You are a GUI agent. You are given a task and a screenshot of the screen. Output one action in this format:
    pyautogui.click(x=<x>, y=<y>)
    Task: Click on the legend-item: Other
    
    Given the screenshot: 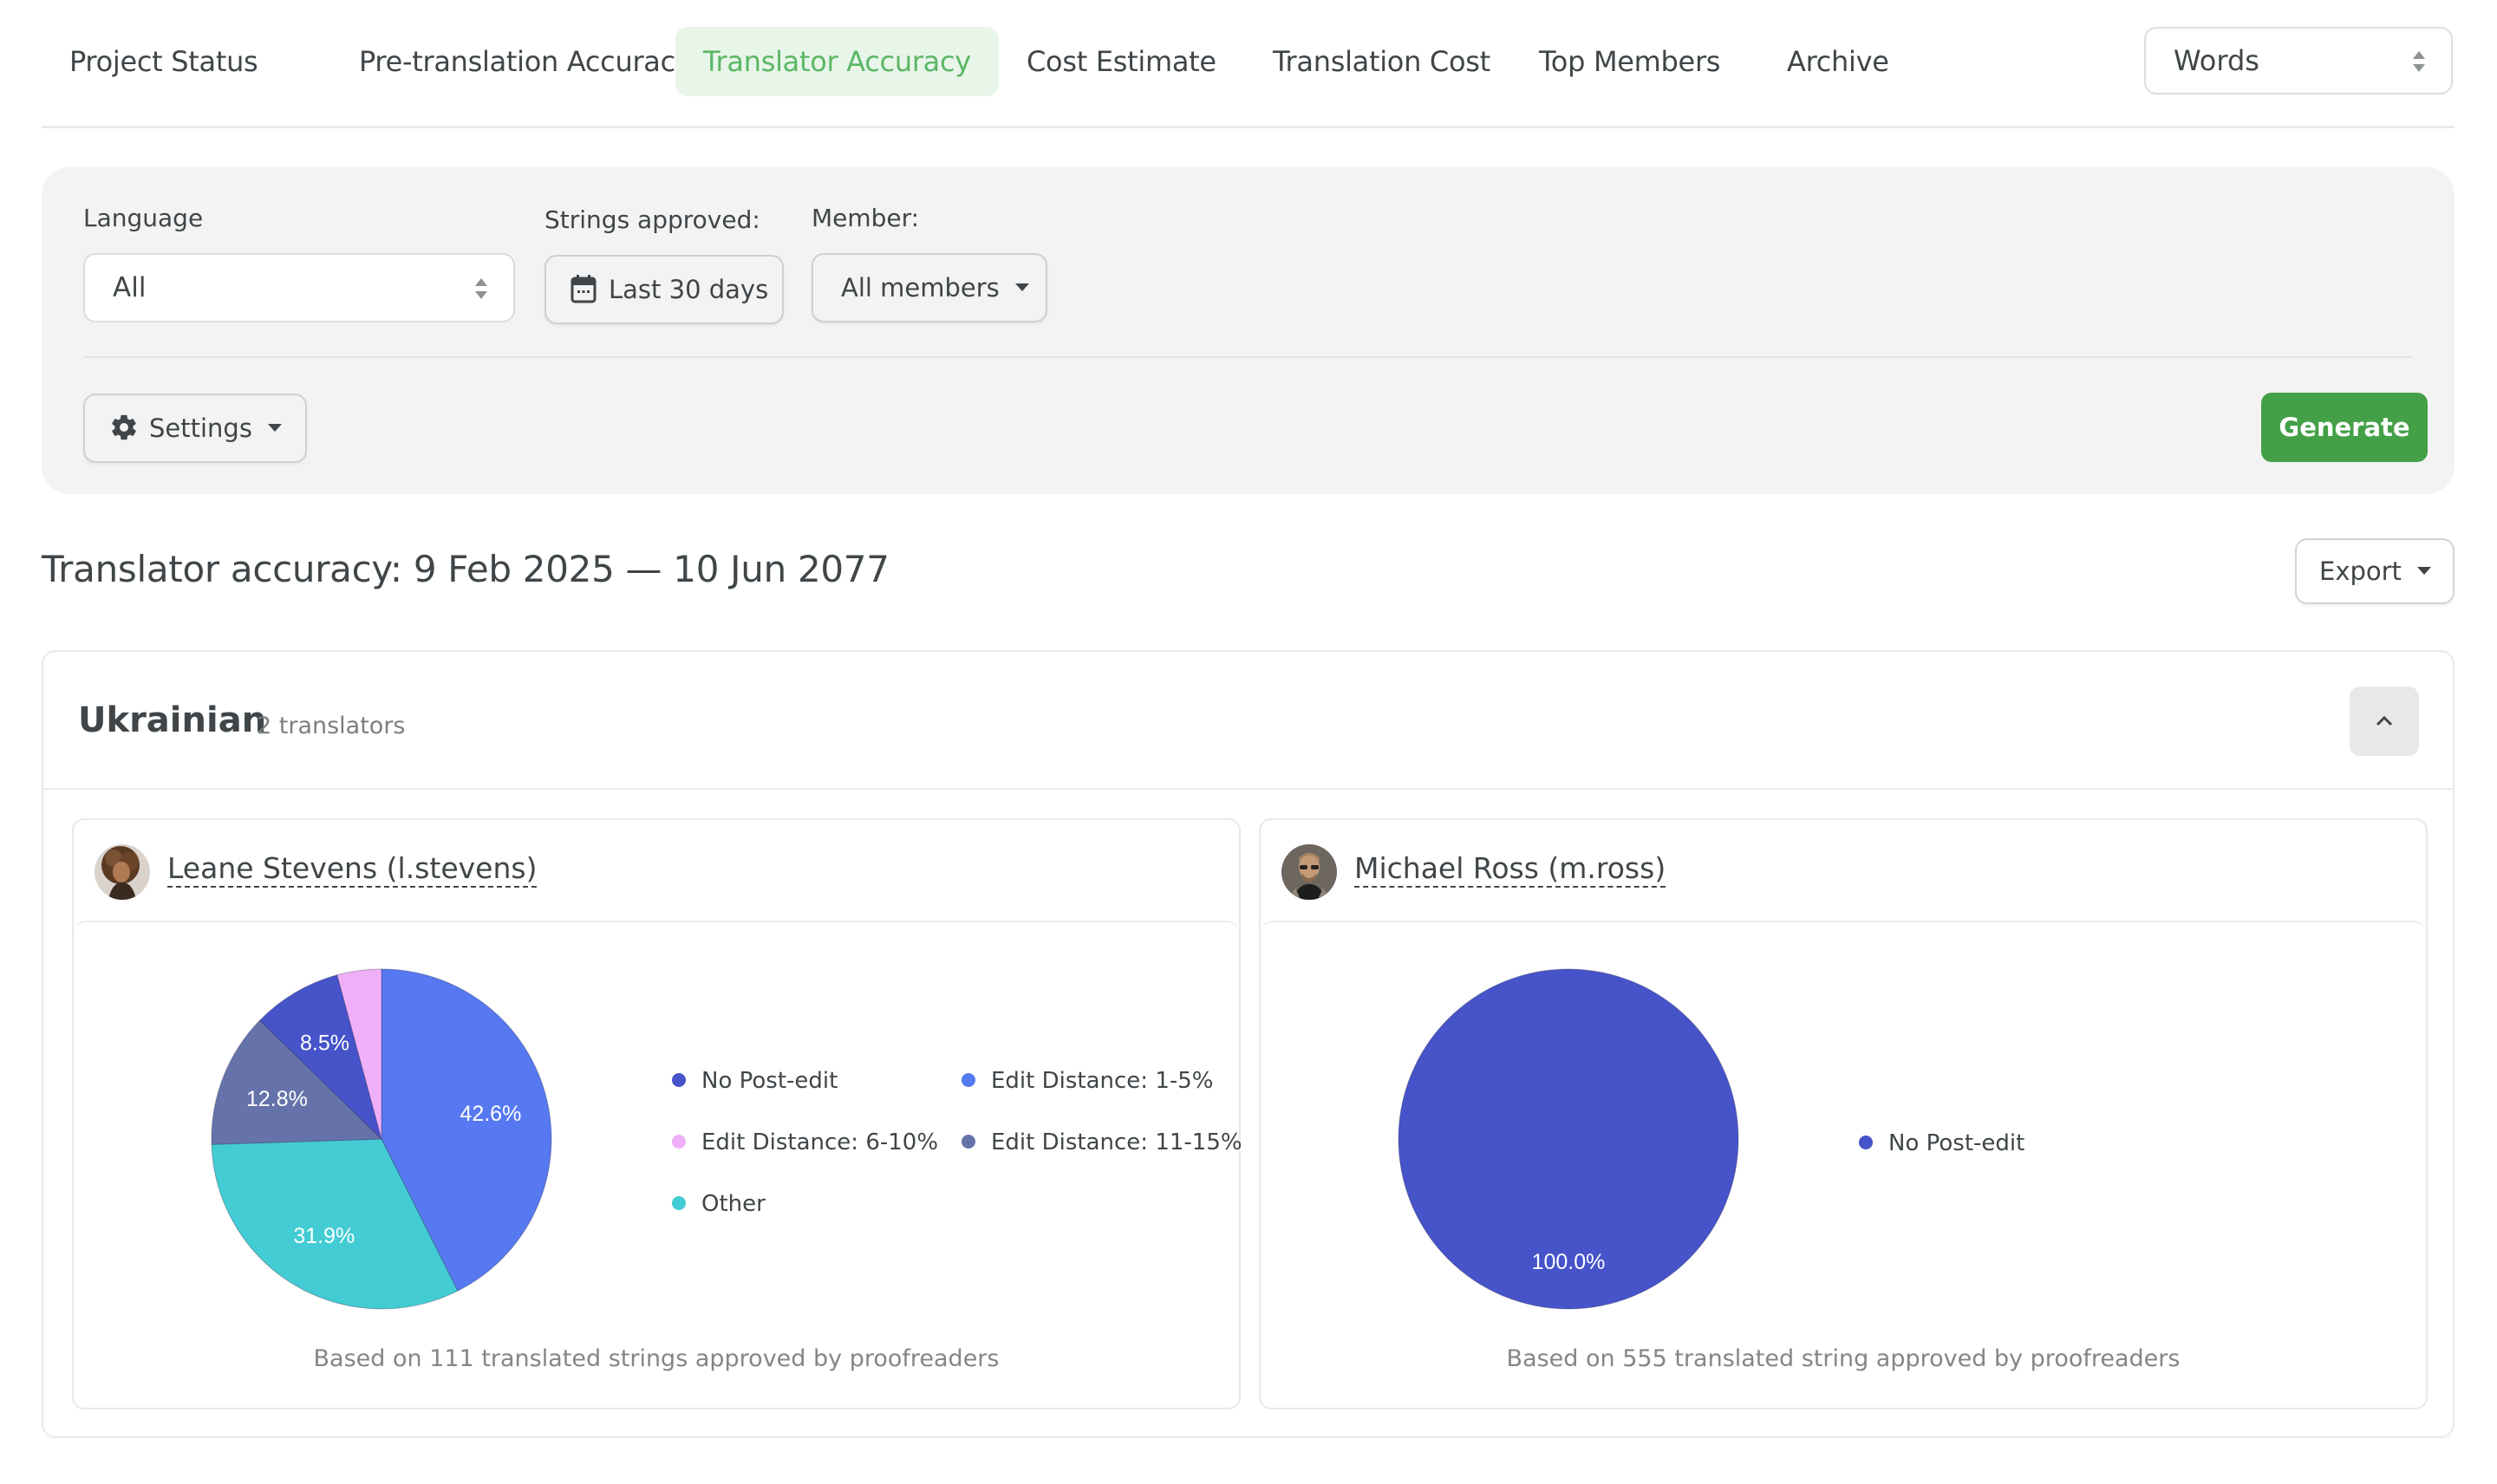 What is the action you would take?
    pyautogui.click(x=719, y=1204)
    